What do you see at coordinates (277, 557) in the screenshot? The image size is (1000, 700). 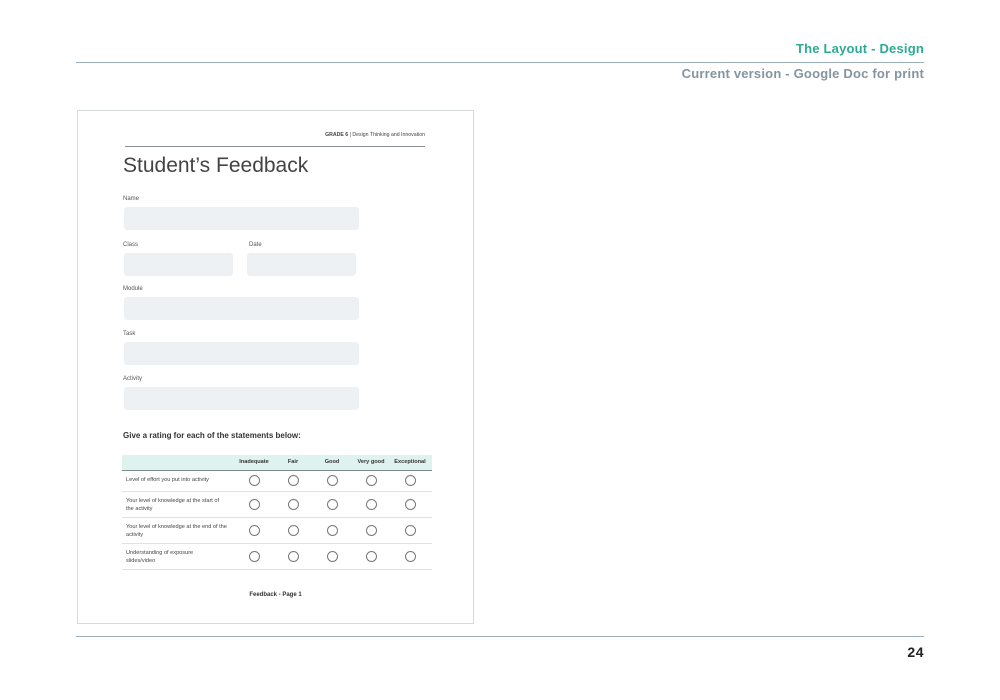 I see `table-row: Understanding of exposure slides/video` at bounding box center [277, 557].